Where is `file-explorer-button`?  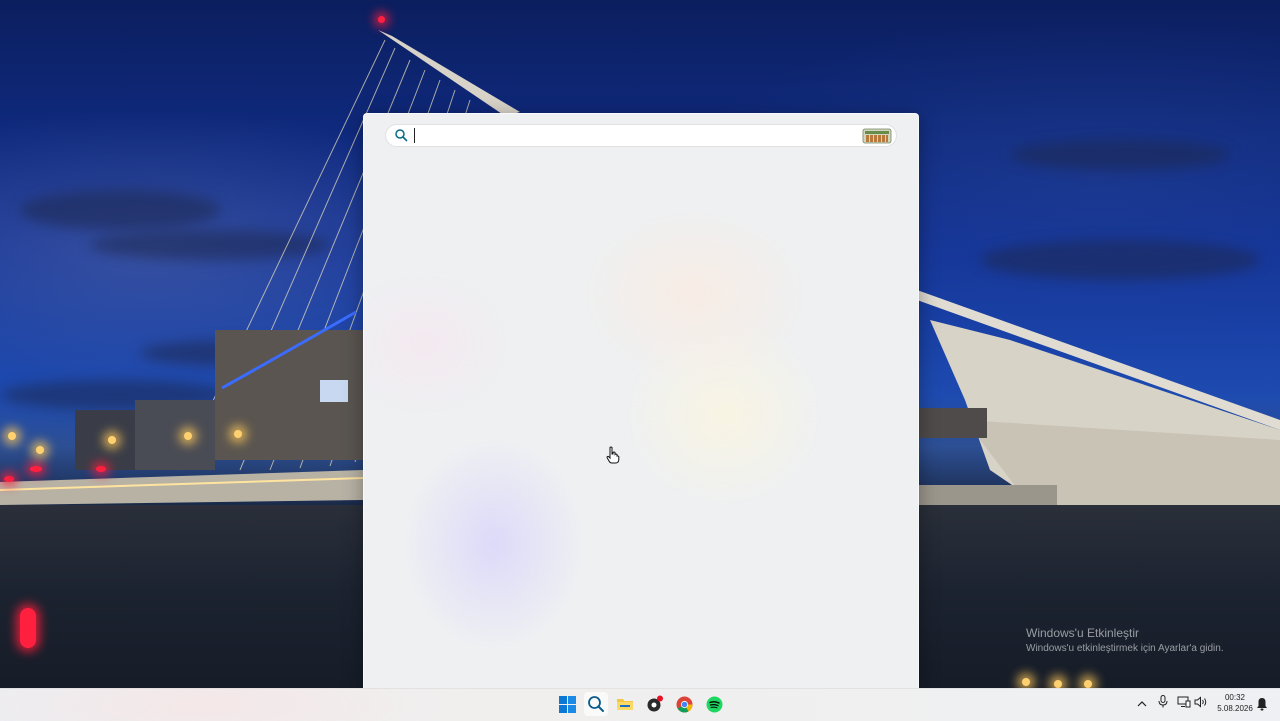 file-explorer-button is located at coordinates (625, 704).